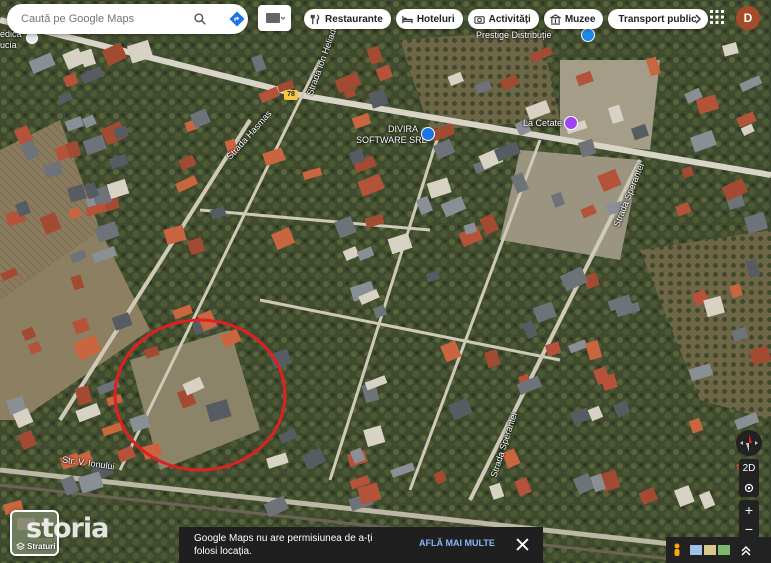 The width and height of the screenshot is (771, 563). I want to click on poi-pin-icon, so click(588, 35).